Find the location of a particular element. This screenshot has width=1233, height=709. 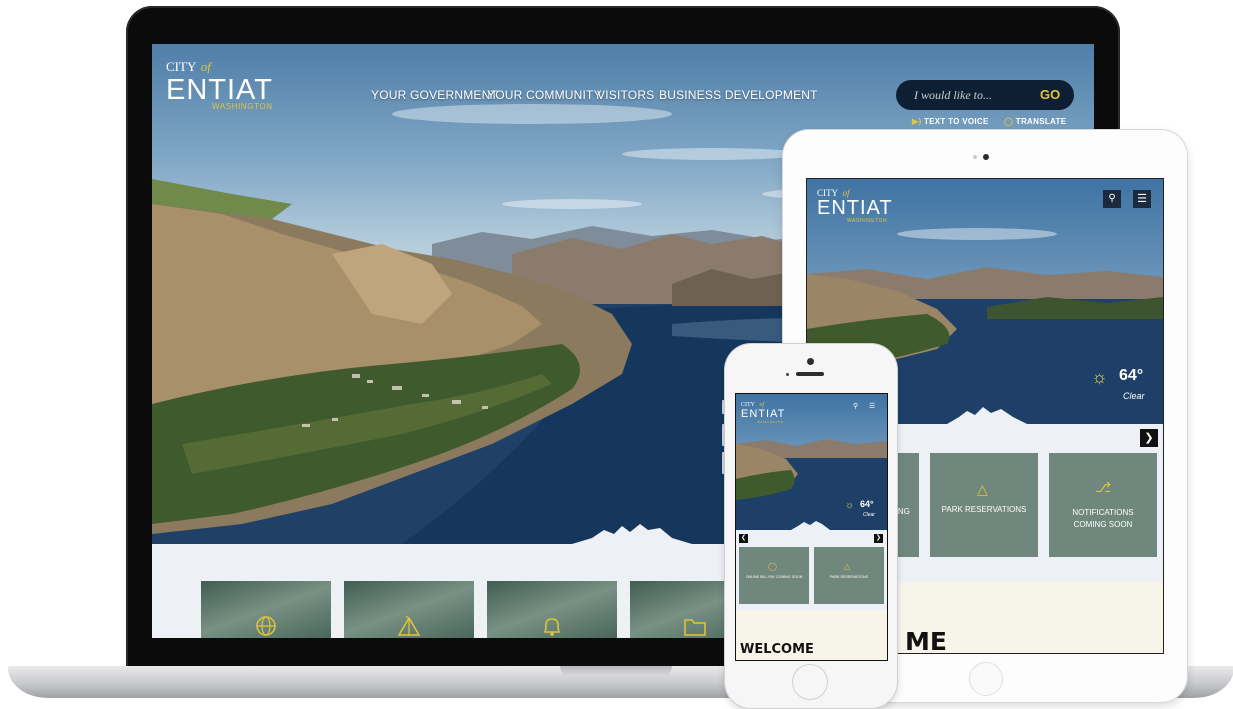

nav-your-government: YOUR GOVERNMENT is located at coordinates (434, 95).